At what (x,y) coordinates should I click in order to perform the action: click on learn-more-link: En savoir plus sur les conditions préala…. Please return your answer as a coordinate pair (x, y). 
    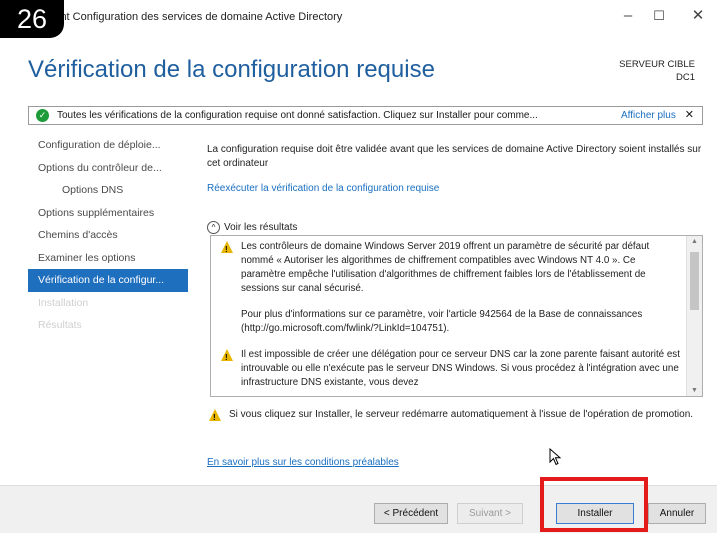
    Looking at the image, I should click on (303, 462).